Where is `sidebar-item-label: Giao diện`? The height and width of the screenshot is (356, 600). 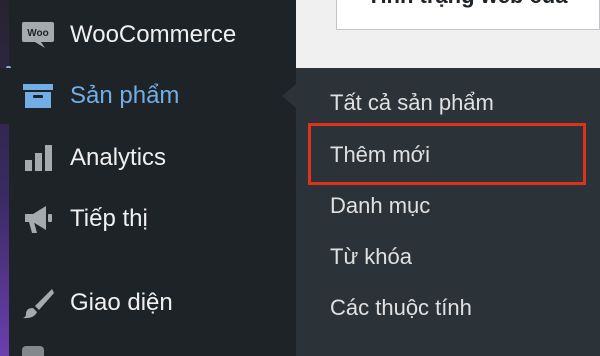
sidebar-item-label: Giao diện is located at coordinates (121, 302).